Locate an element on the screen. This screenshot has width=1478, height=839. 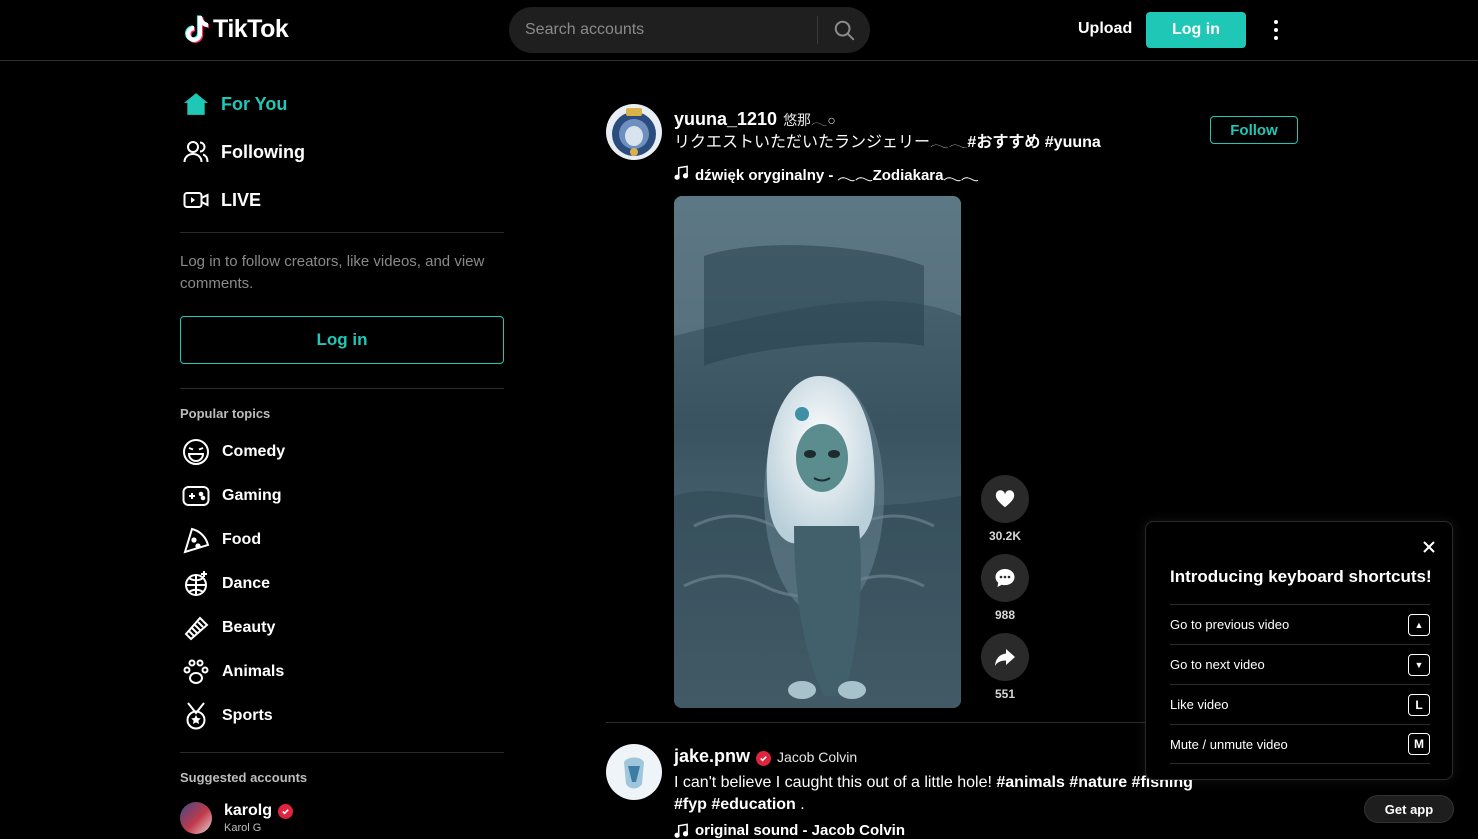
topic-label: Dance is located at coordinates (246, 583).